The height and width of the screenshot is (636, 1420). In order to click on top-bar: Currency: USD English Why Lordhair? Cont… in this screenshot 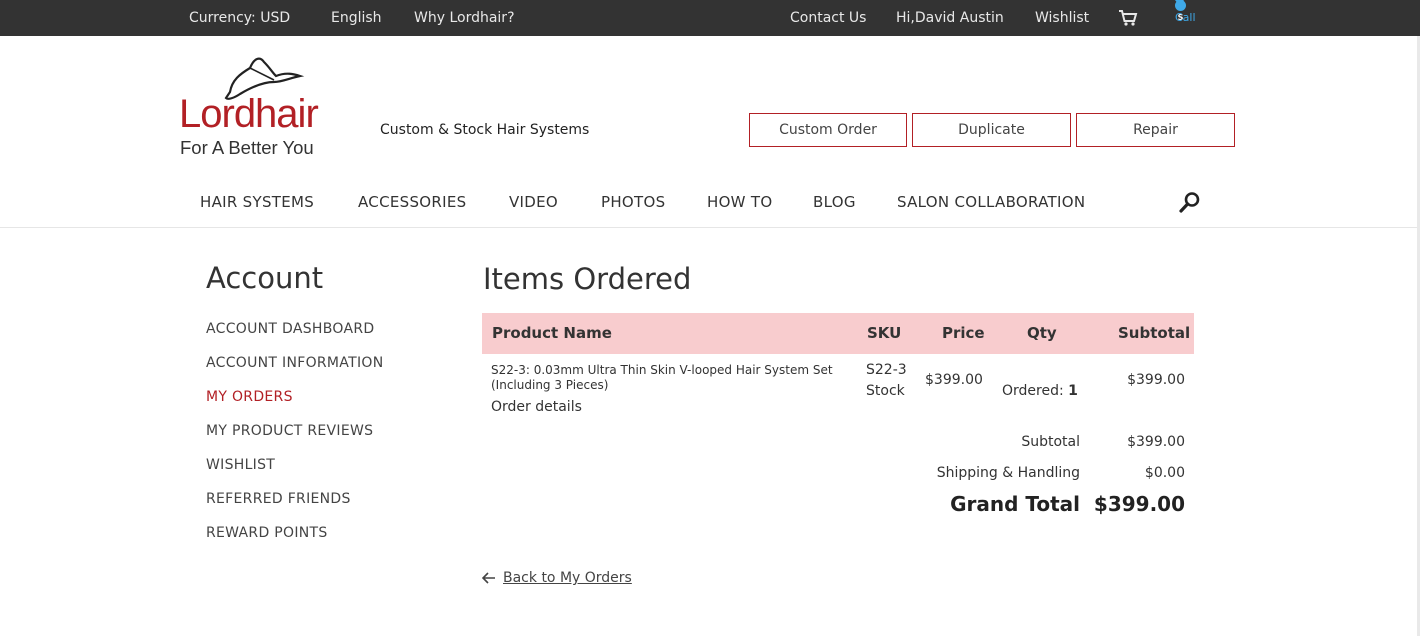, I will do `click(710, 18)`.